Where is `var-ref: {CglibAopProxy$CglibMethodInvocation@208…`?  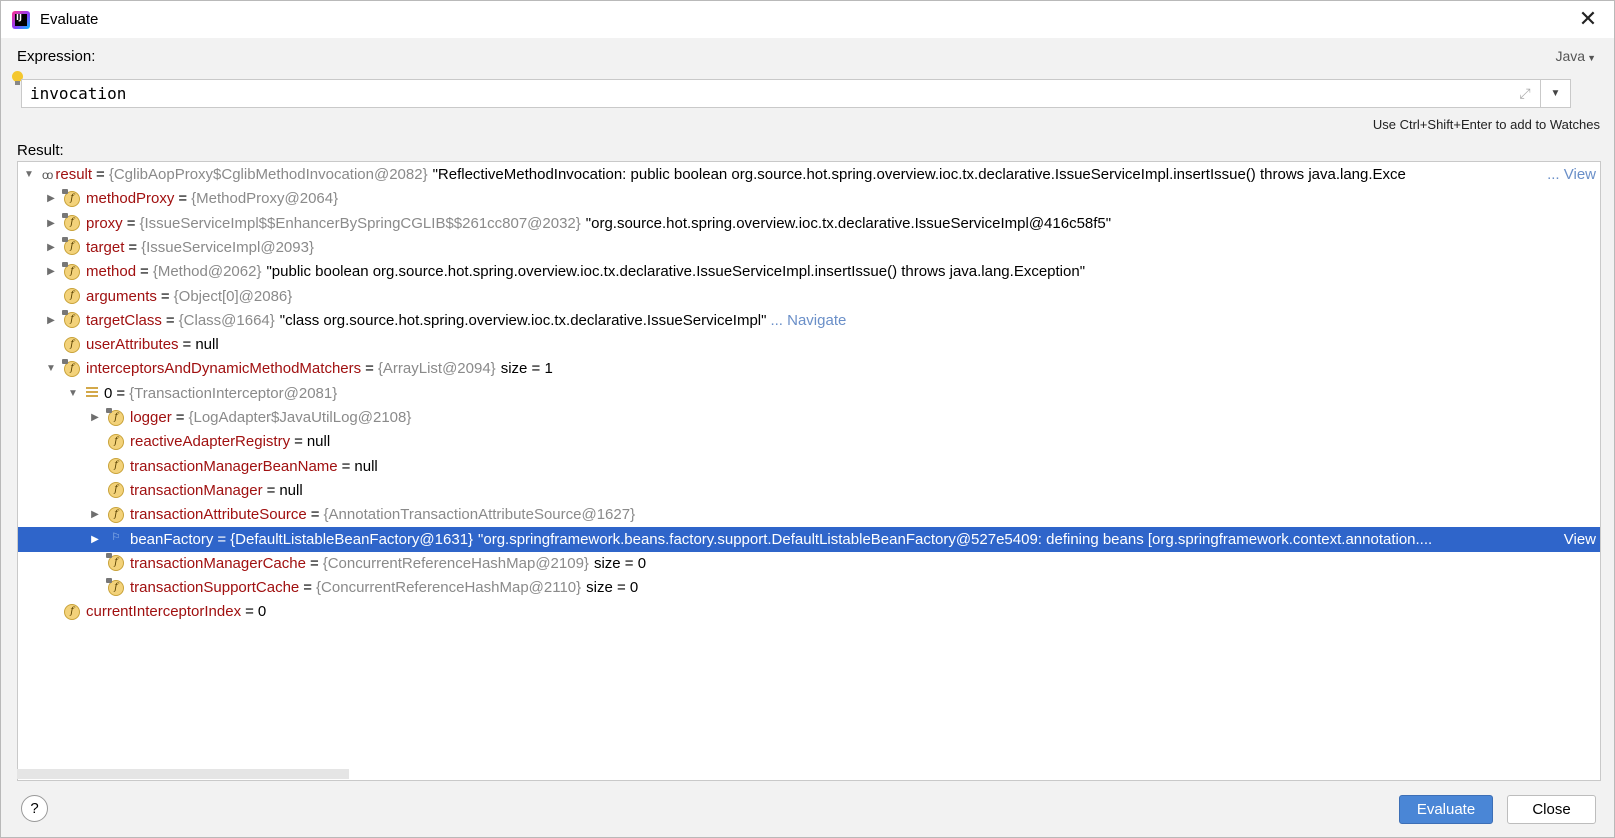
var-ref: {CglibAopProxy$CglibMethodInvocation@208… is located at coordinates (268, 174).